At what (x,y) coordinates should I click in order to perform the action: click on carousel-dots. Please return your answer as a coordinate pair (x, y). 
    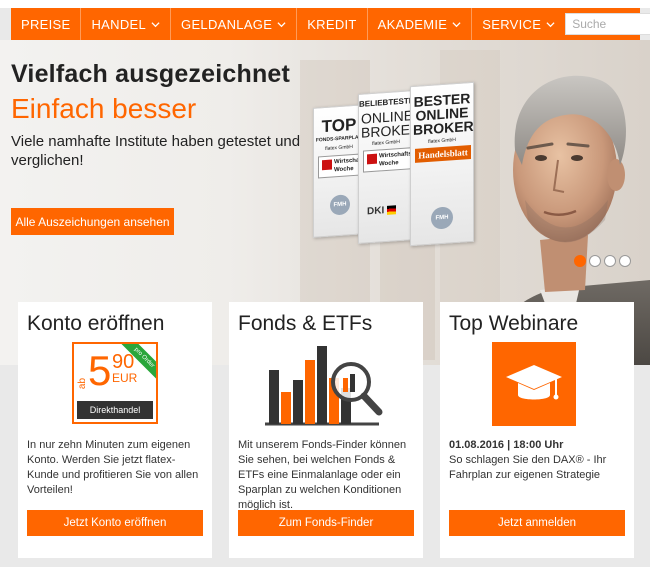
    Looking at the image, I should click on (602, 261).